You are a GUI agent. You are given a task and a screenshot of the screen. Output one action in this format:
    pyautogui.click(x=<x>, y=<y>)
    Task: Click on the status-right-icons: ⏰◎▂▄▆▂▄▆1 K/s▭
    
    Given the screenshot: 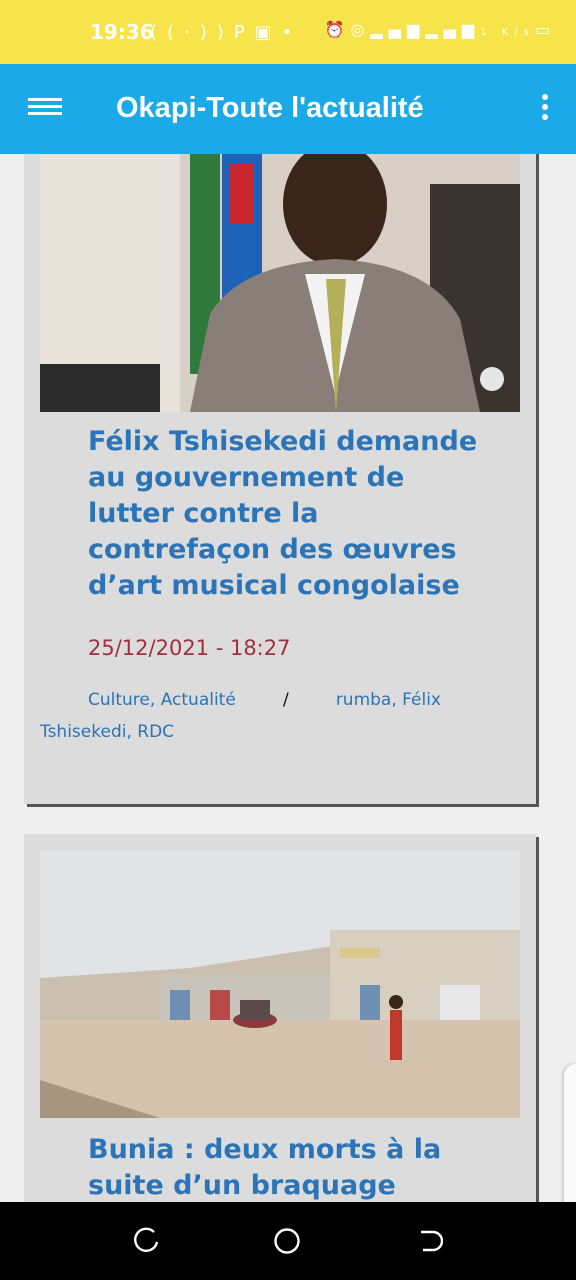 What is the action you would take?
    pyautogui.click(x=440, y=29)
    